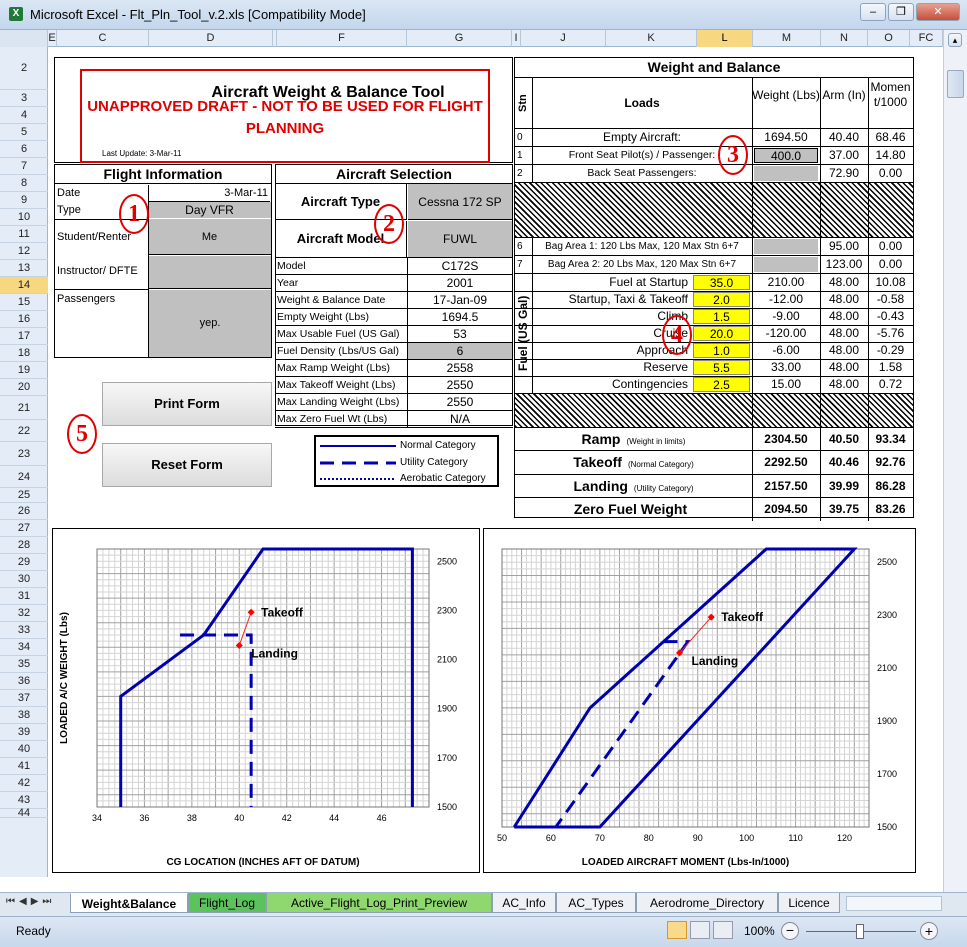 The width and height of the screenshot is (967, 947). What do you see at coordinates (563, 38) in the screenshot?
I see `column-header: J` at bounding box center [563, 38].